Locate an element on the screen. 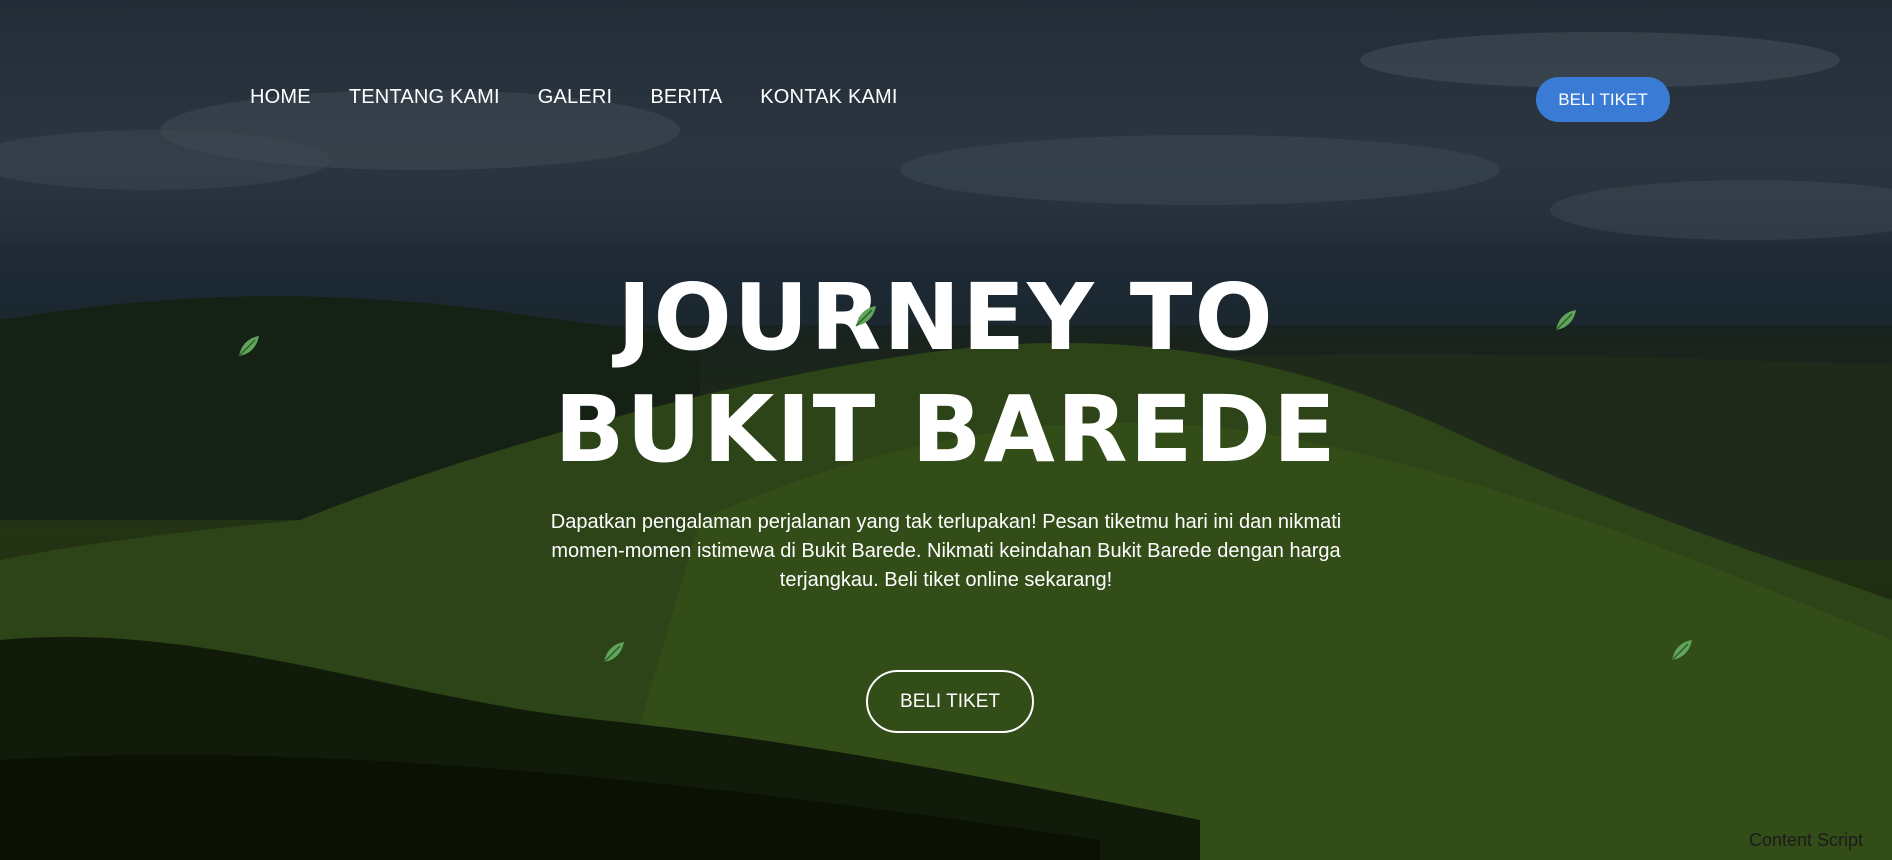  nav-buy-ticket-button: BELI TIKET is located at coordinates (1603, 99).